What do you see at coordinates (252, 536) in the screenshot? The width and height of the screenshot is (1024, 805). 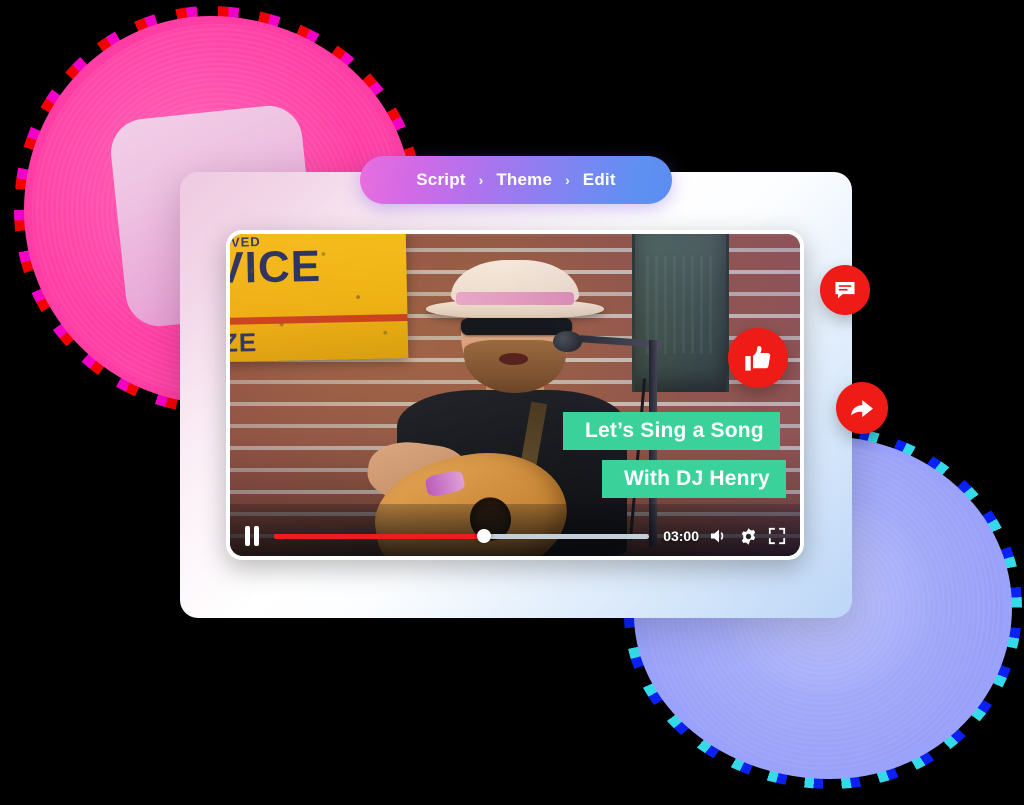 I see `pause-icon` at bounding box center [252, 536].